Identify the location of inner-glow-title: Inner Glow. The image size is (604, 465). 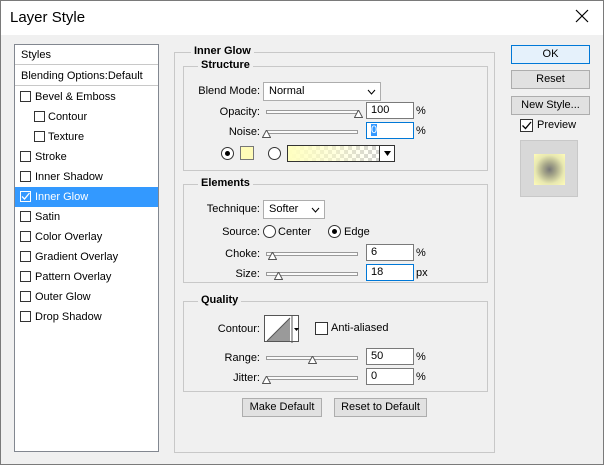
(222, 51).